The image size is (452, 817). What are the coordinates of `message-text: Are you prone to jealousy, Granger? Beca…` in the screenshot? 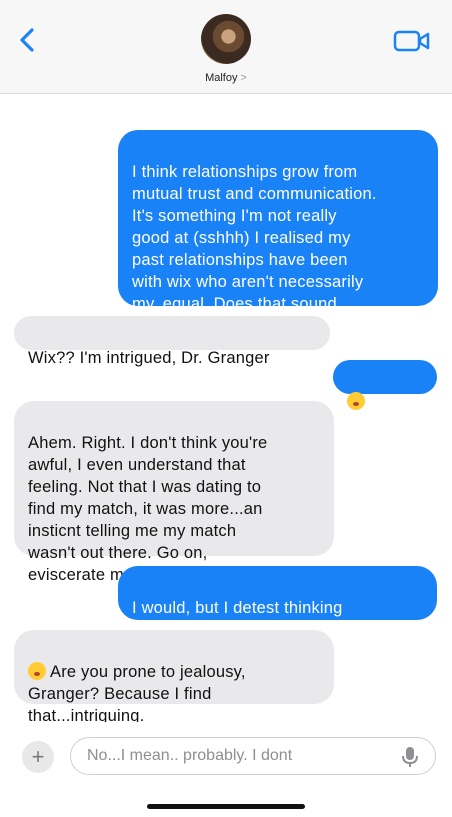 It's located at (137, 694).